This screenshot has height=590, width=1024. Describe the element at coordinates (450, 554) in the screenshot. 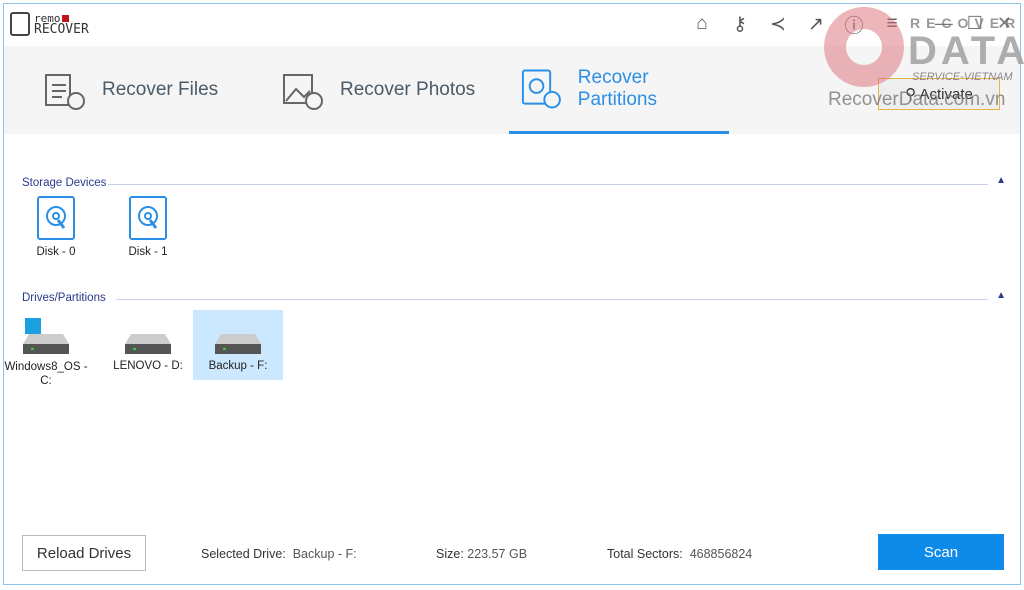

I see `size-label: Size:` at that location.